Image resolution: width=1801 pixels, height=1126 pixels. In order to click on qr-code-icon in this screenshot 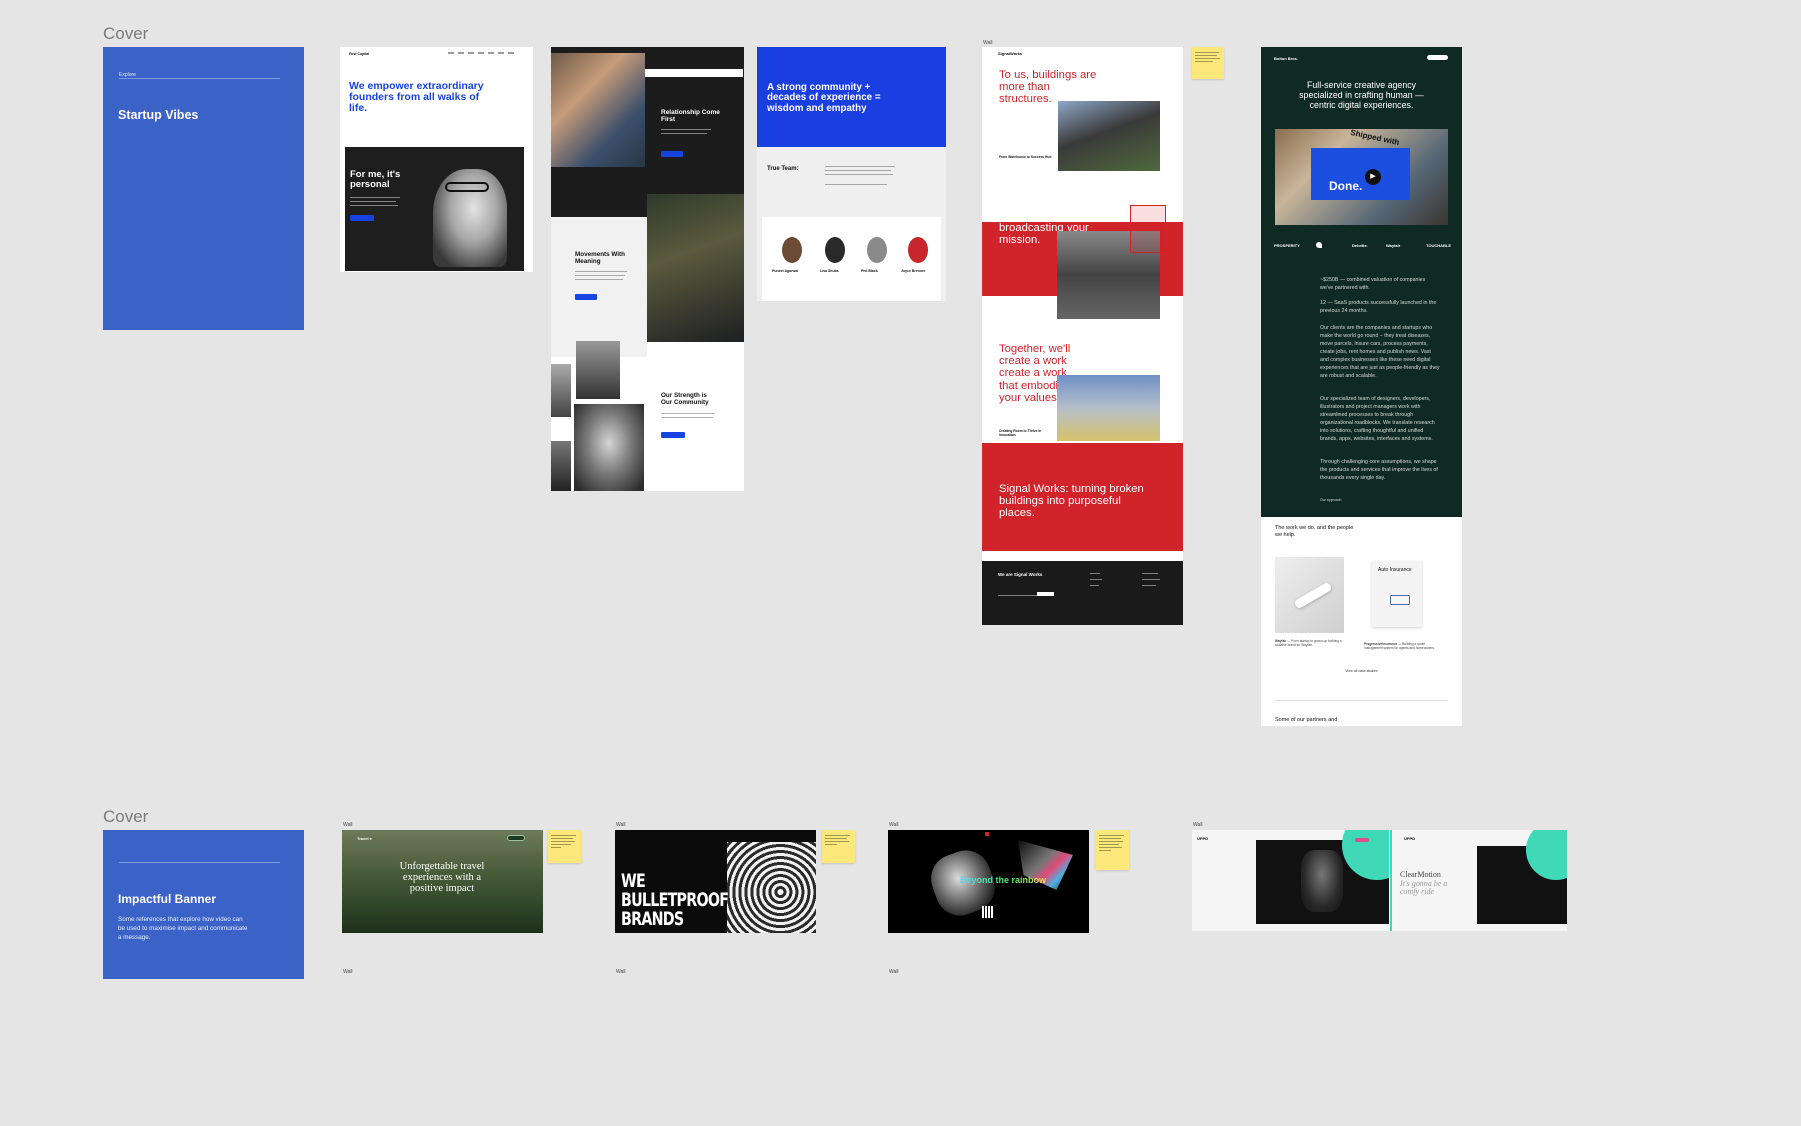, I will do `click(988, 912)`.